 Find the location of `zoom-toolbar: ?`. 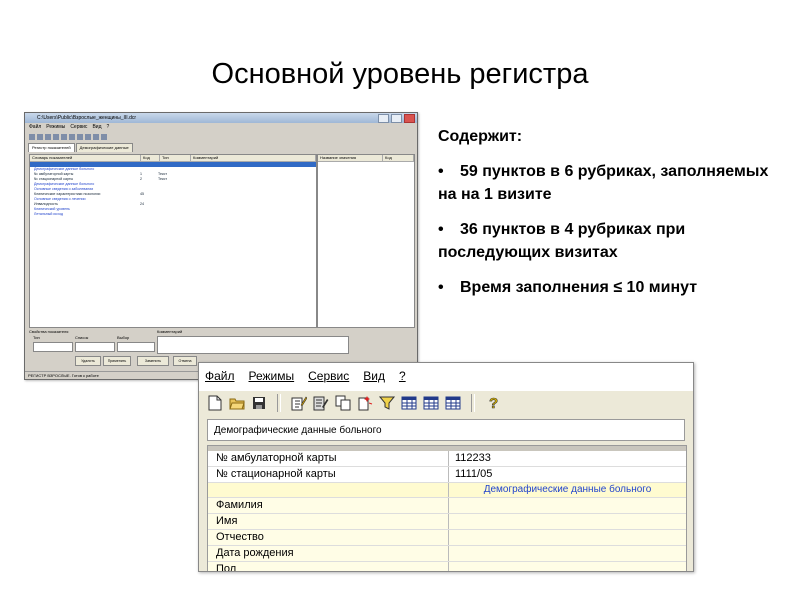

zoom-toolbar: ? is located at coordinates (447, 403).